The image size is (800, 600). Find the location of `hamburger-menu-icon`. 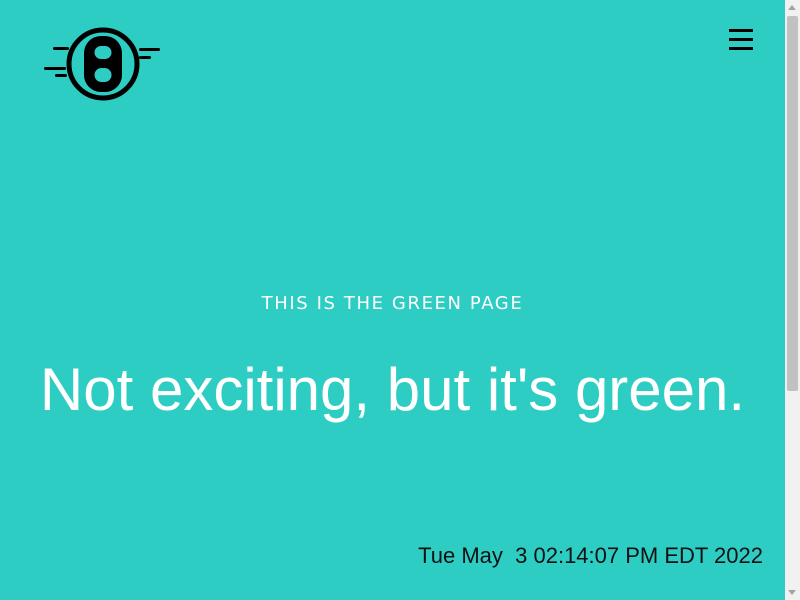

hamburger-menu-icon is located at coordinates (741, 41).